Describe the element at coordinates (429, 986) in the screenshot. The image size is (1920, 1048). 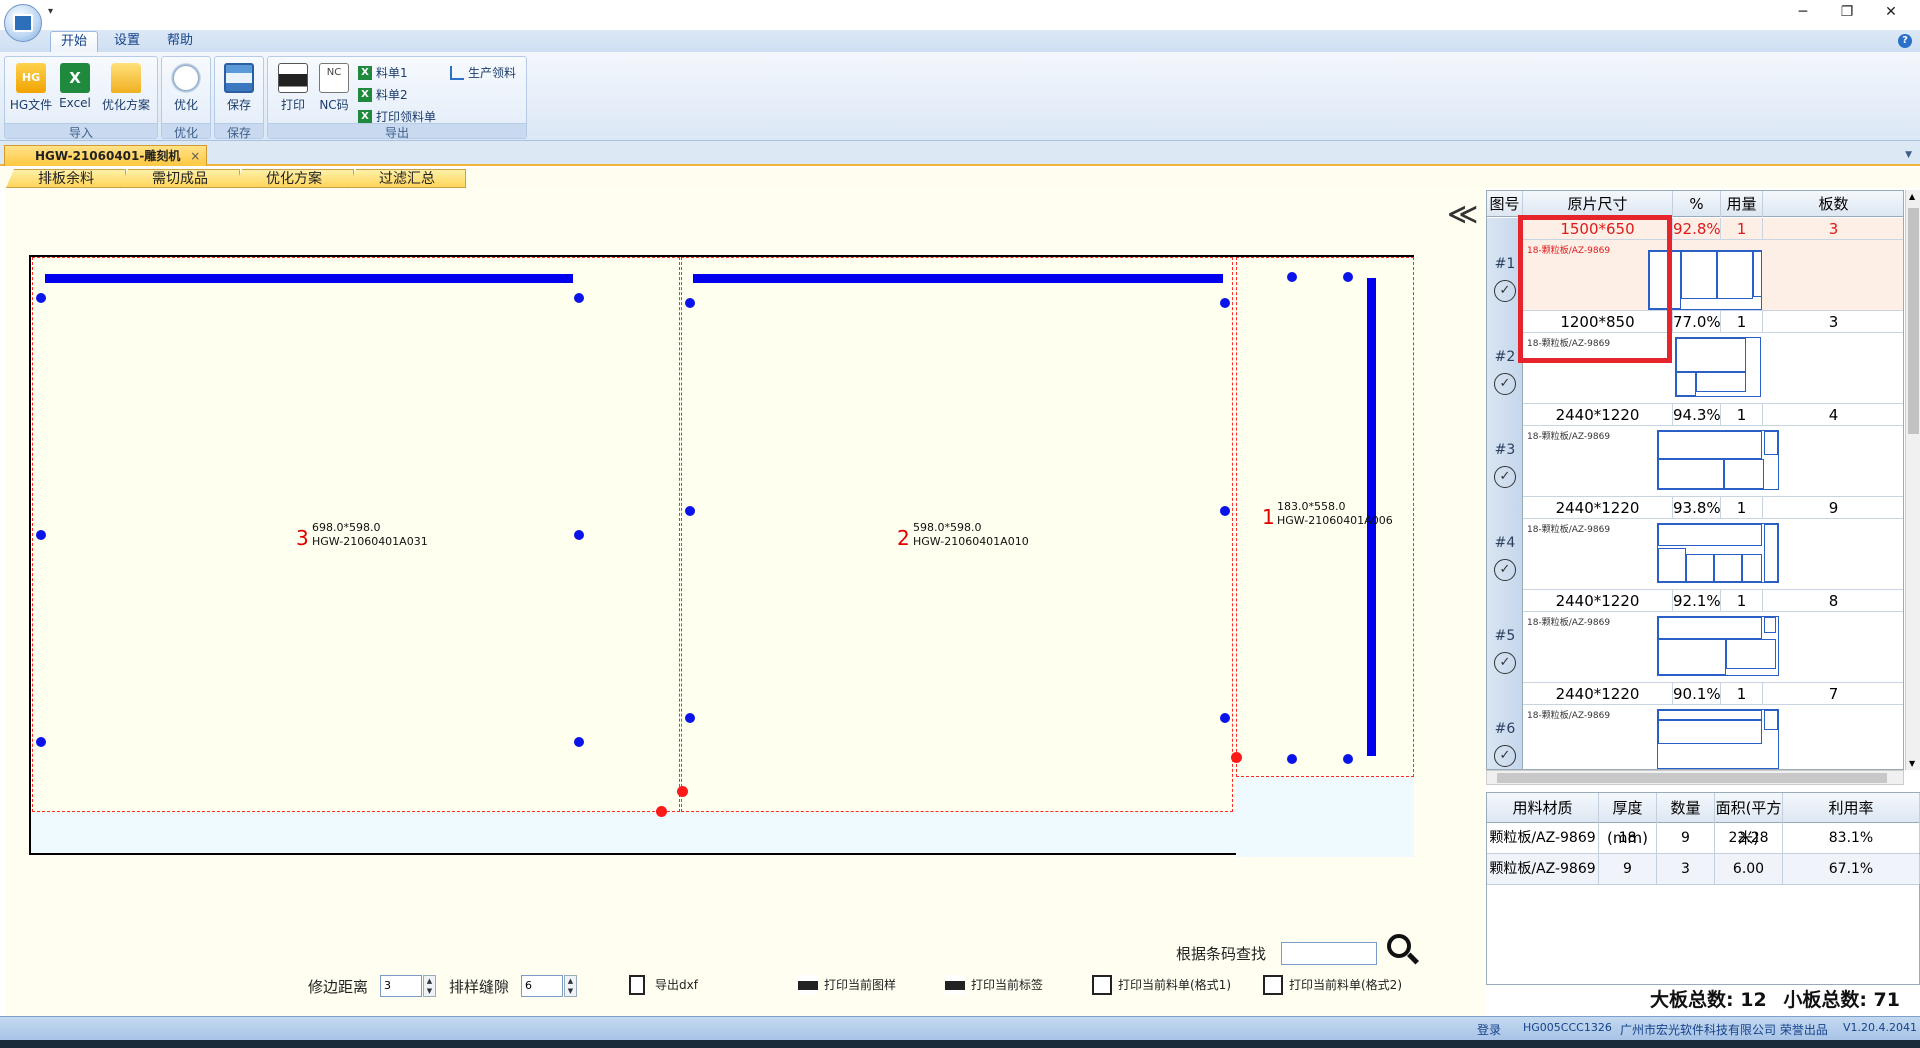
I see `trim-stepper: ▲ ▼` at that location.